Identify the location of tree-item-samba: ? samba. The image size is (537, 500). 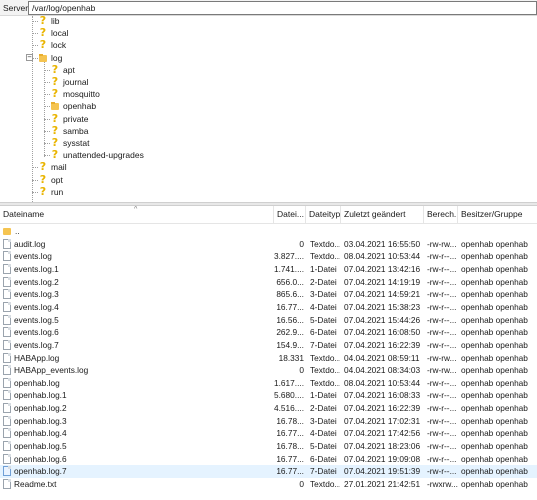
(69, 130).